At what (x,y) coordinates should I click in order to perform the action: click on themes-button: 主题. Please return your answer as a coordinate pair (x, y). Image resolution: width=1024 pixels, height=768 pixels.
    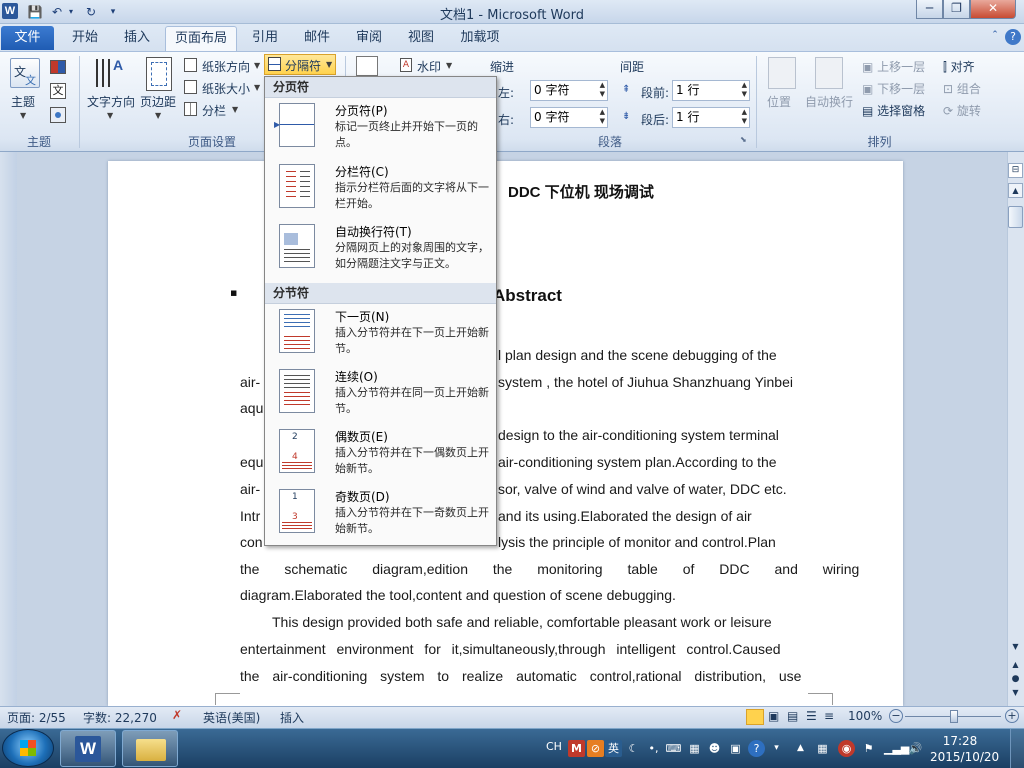
    Looking at the image, I should click on (23, 101).